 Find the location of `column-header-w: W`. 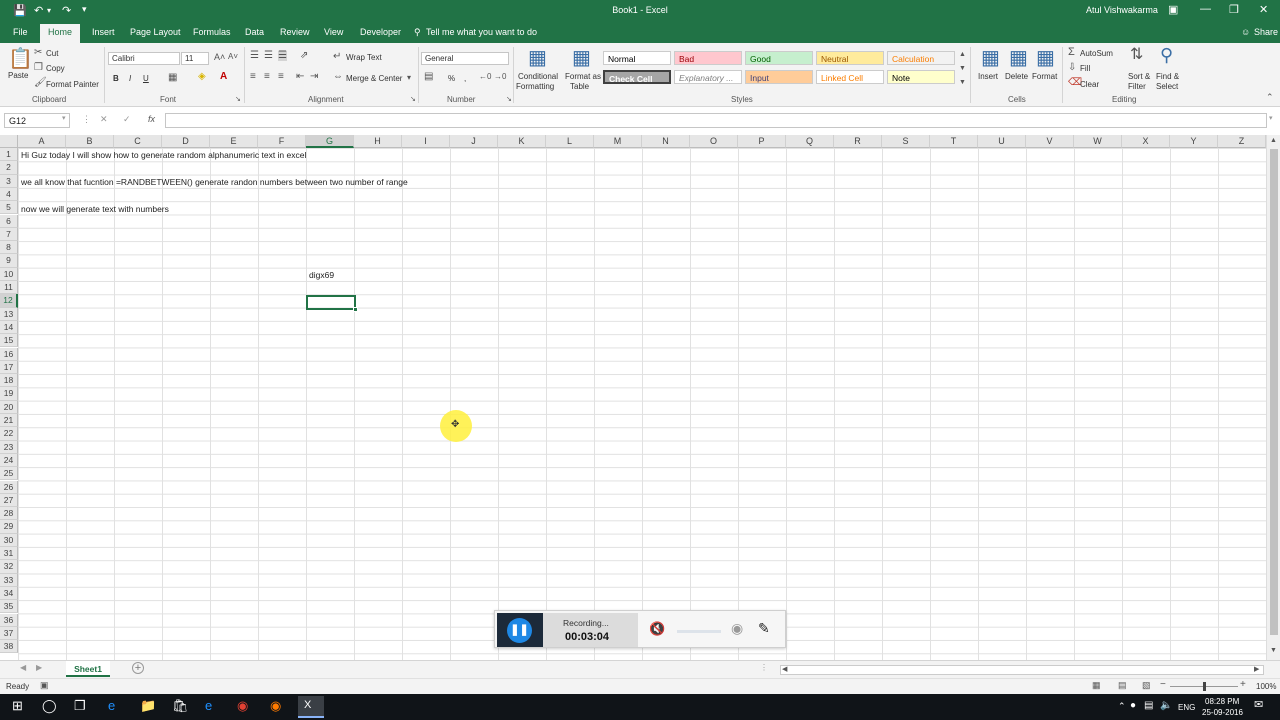

column-header-w: W is located at coordinates (1098, 141).